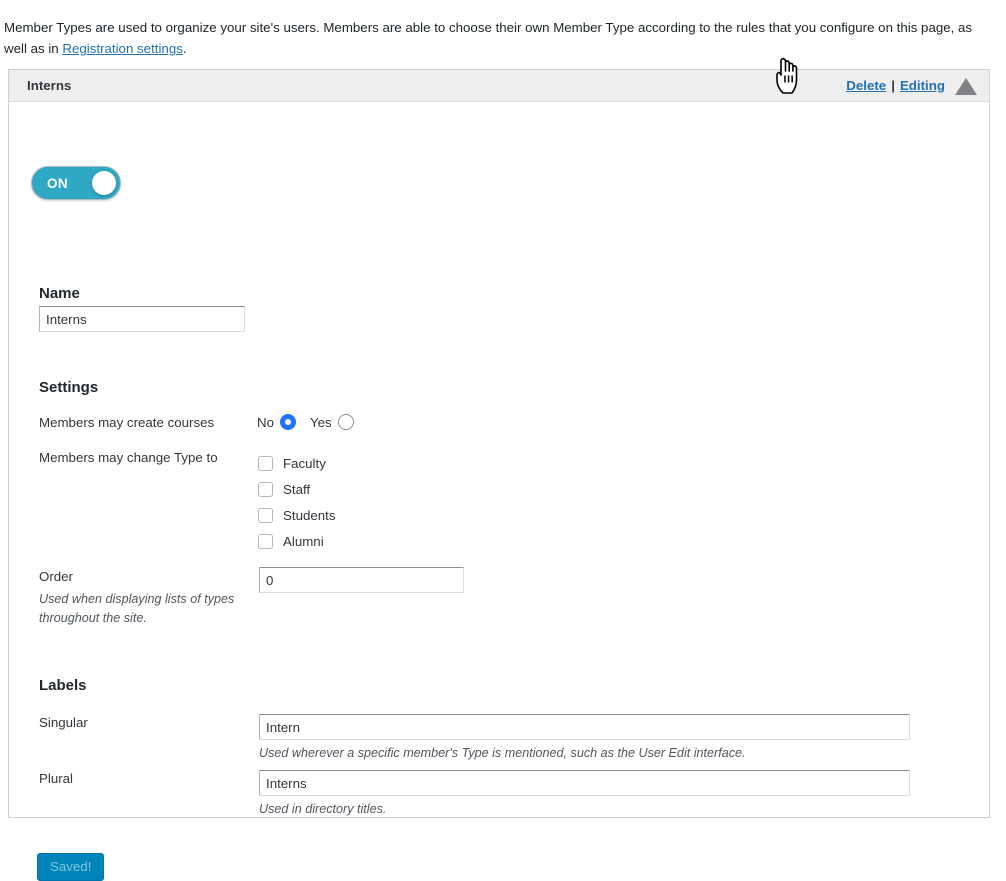 The image size is (1006, 881). What do you see at coordinates (56, 577) in the screenshot?
I see `order-label: Order` at bounding box center [56, 577].